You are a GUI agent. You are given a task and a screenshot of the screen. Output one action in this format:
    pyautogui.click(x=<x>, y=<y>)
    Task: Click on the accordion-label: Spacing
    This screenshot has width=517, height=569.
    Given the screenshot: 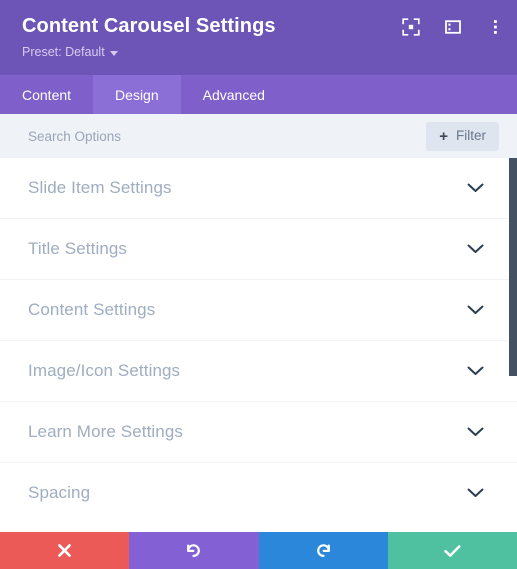 What is the action you would take?
    pyautogui.click(x=59, y=492)
    